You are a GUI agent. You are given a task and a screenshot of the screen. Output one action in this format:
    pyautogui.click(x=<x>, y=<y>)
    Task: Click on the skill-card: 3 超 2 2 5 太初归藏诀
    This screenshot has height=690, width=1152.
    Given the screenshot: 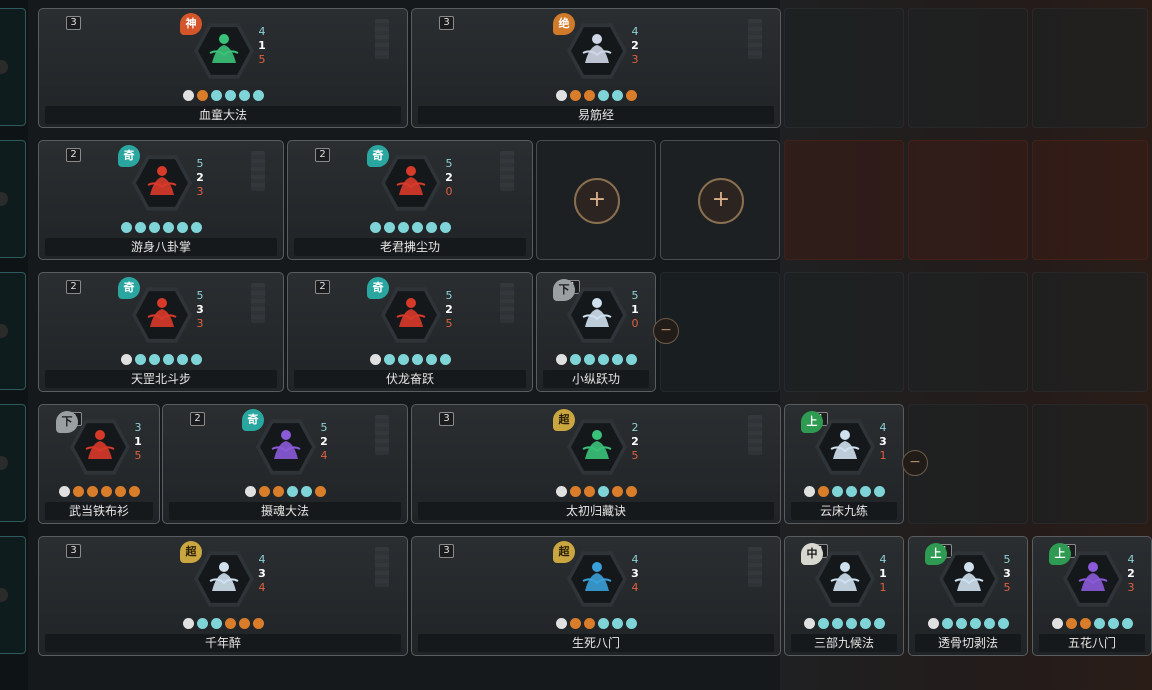 What is the action you would take?
    pyautogui.click(x=596, y=464)
    